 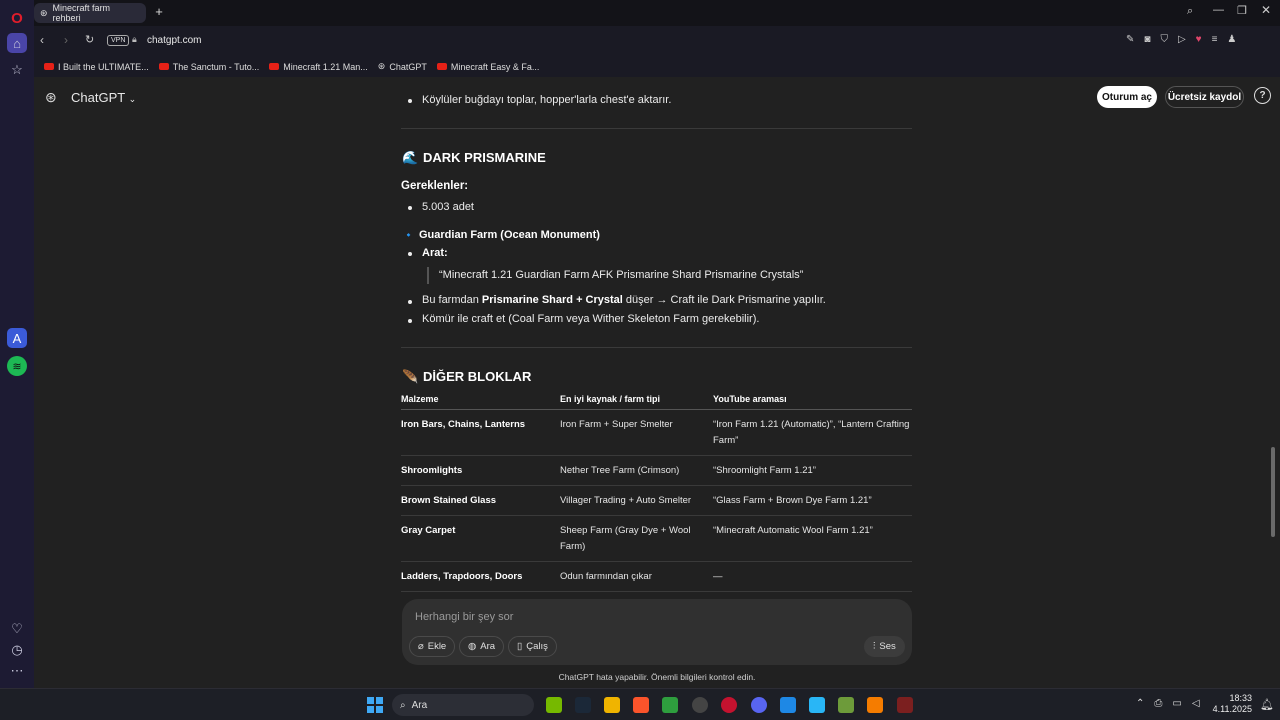 I want to click on app-icon, so click(x=788, y=705).